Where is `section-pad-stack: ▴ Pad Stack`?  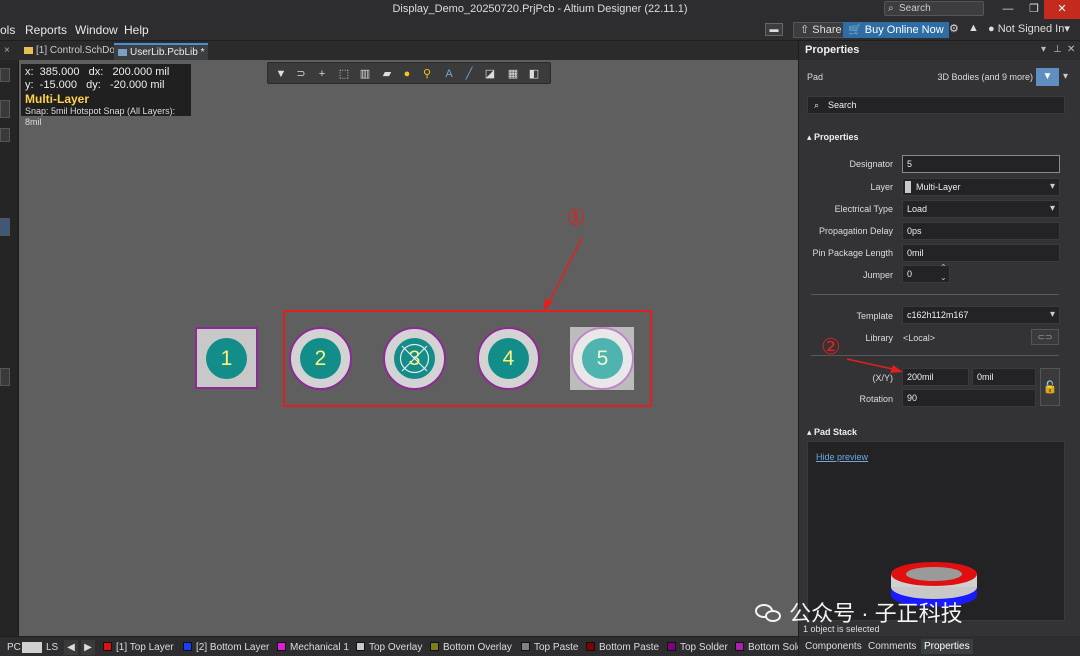
section-pad-stack: ▴ Pad Stack is located at coordinates (832, 432).